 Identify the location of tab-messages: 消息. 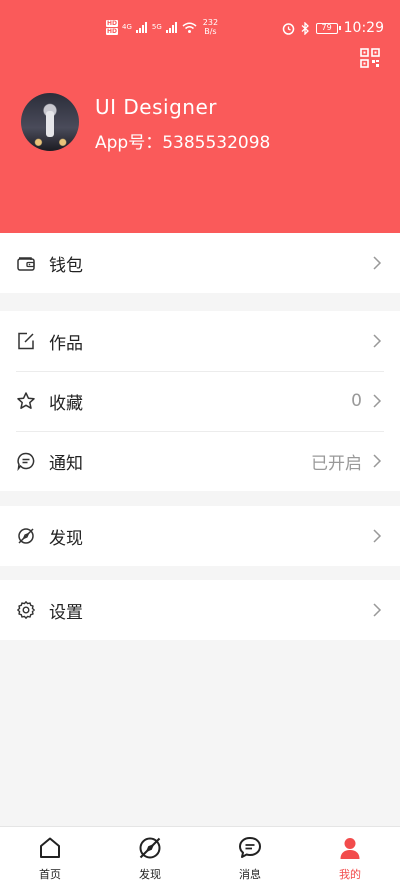
(250, 857).